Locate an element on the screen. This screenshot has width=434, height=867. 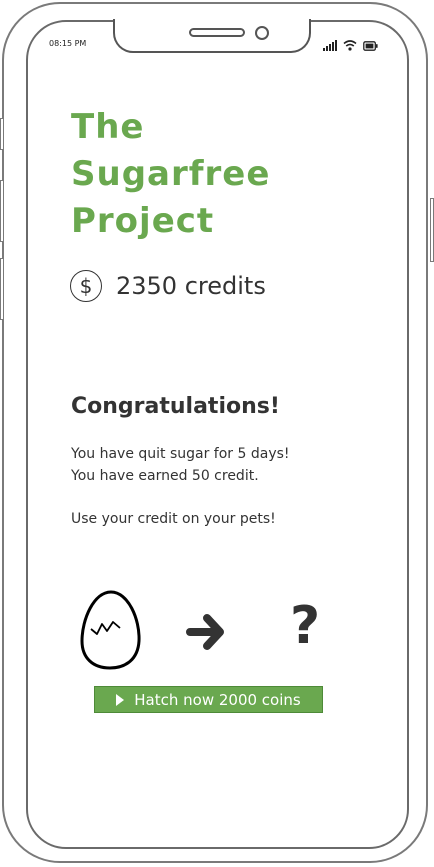
cracked-egg-icon is located at coordinates (110, 630).